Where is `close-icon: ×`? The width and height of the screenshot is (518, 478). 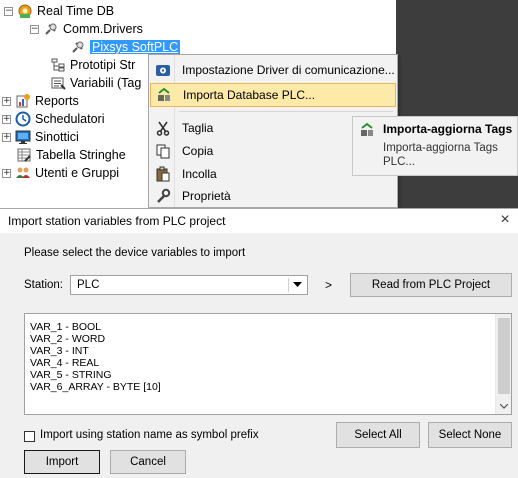
close-icon: × is located at coordinates (505, 220).